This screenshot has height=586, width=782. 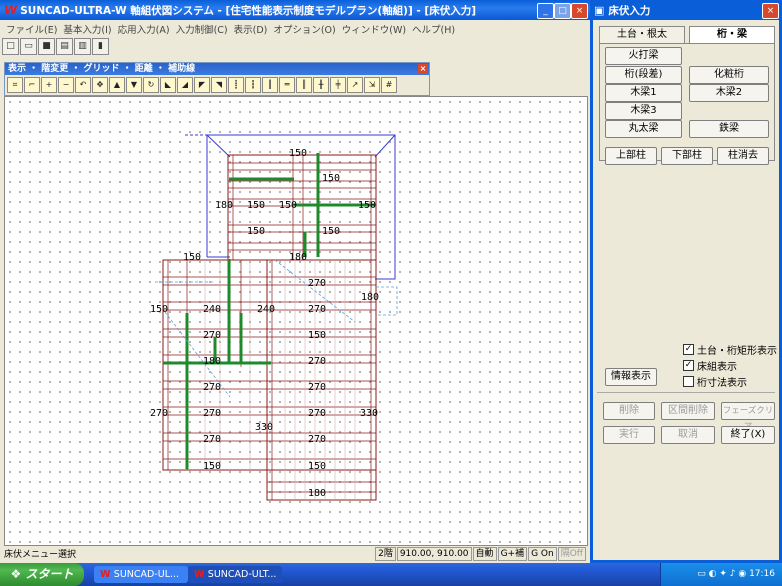 What do you see at coordinates (82, 46) in the screenshot?
I see `preview-icon: ▥` at bounding box center [82, 46].